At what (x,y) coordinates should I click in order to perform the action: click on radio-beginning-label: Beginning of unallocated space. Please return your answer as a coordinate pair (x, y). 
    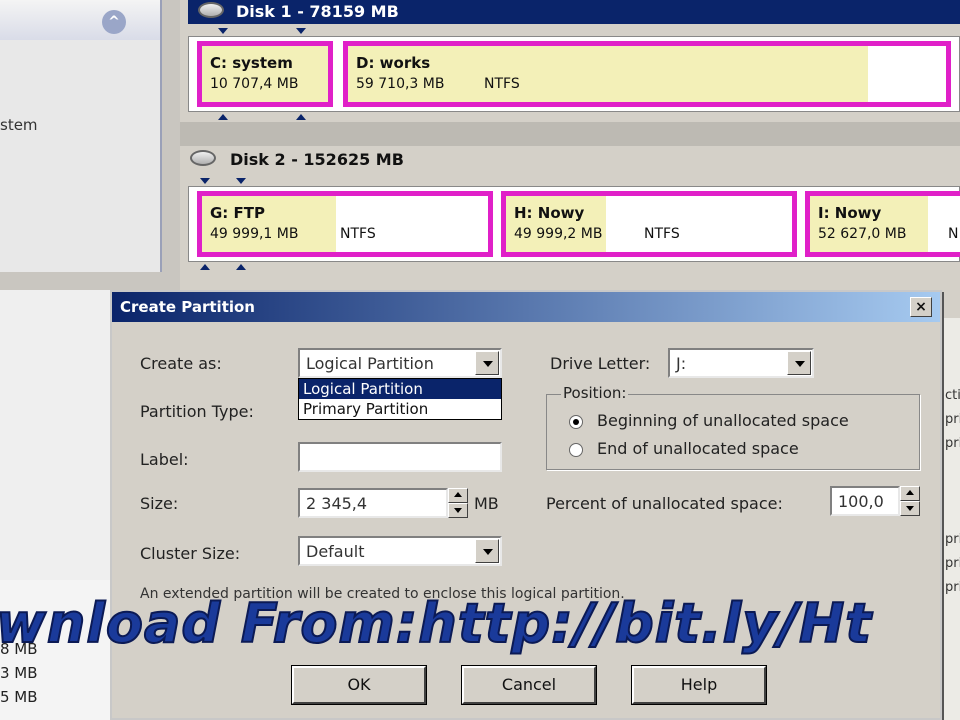
    Looking at the image, I should click on (723, 420).